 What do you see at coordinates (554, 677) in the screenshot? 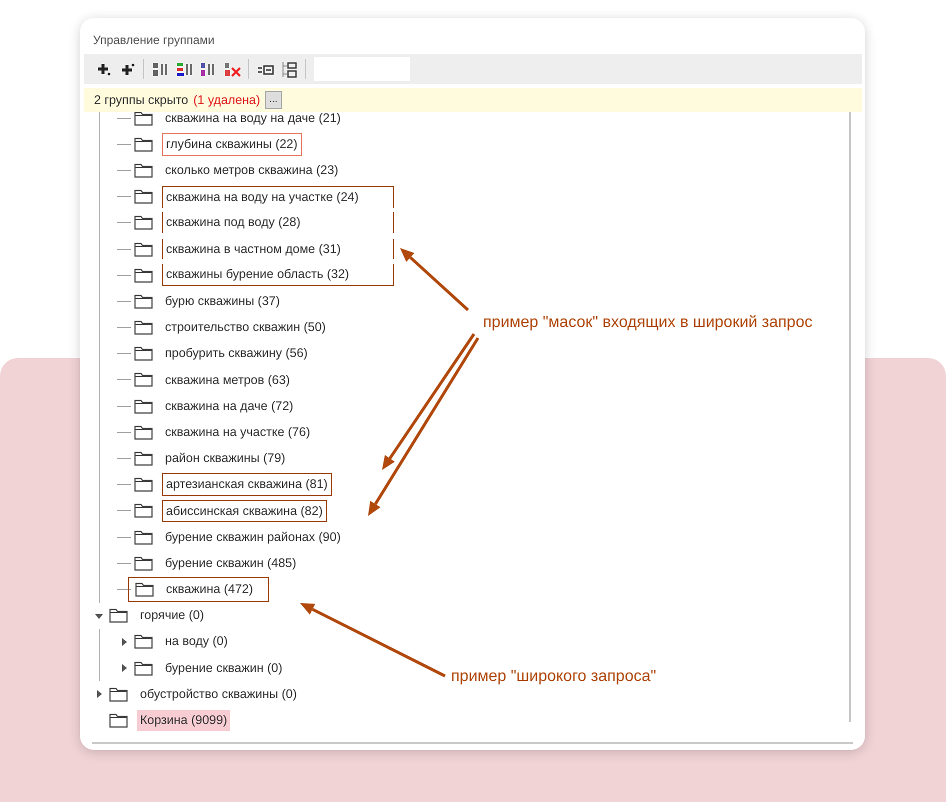
I see `annotation-text: пример "широкого запроса"` at bounding box center [554, 677].